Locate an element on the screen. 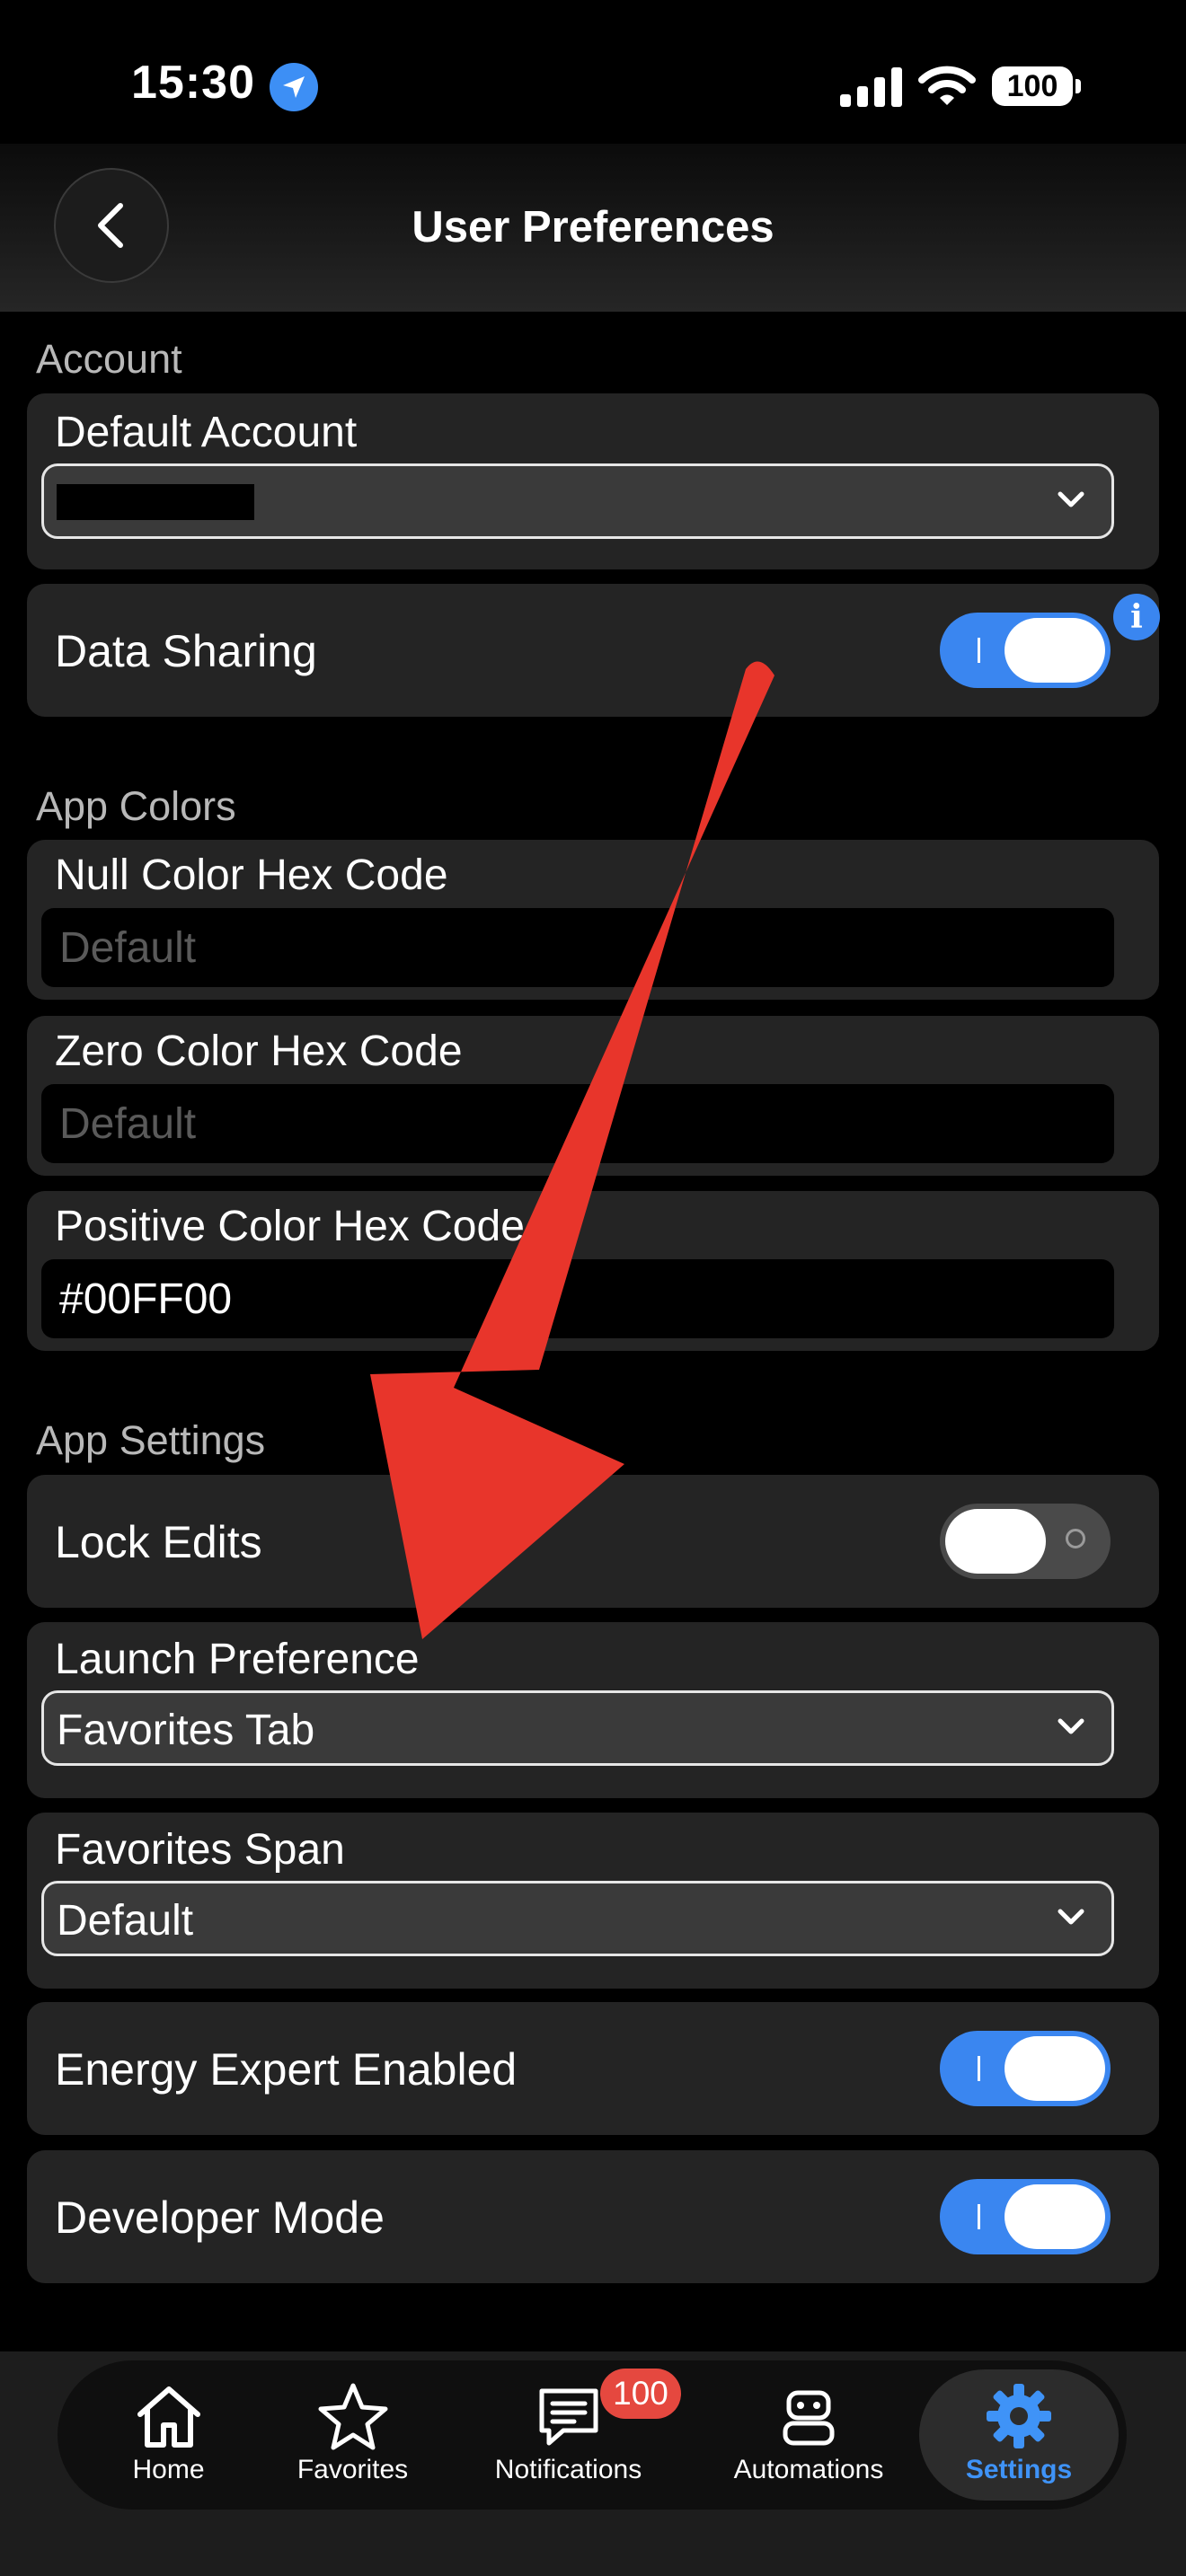 Image resolution: width=1186 pixels, height=2576 pixels. tab-settings: Settings is located at coordinates (1019, 2435).